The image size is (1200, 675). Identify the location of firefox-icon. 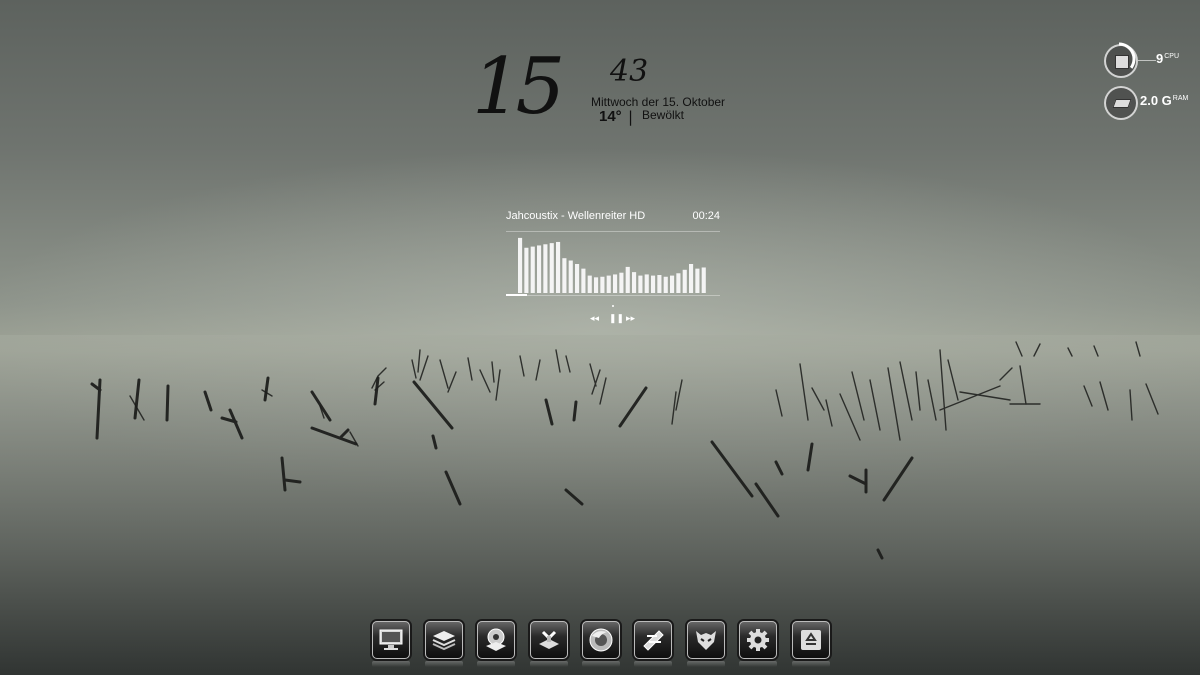
(601, 640).